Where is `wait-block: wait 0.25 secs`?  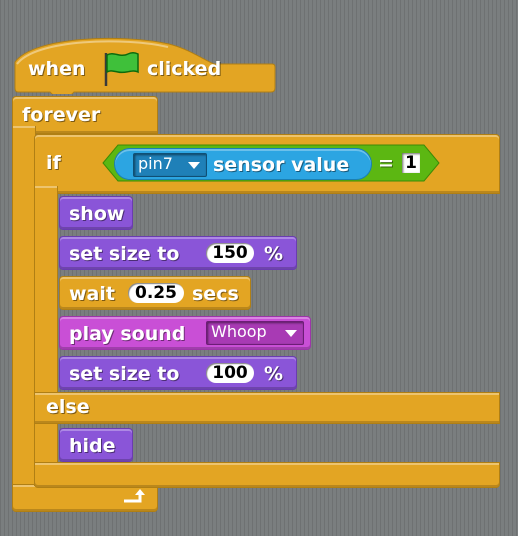 wait-block: wait 0.25 secs is located at coordinates (155, 293).